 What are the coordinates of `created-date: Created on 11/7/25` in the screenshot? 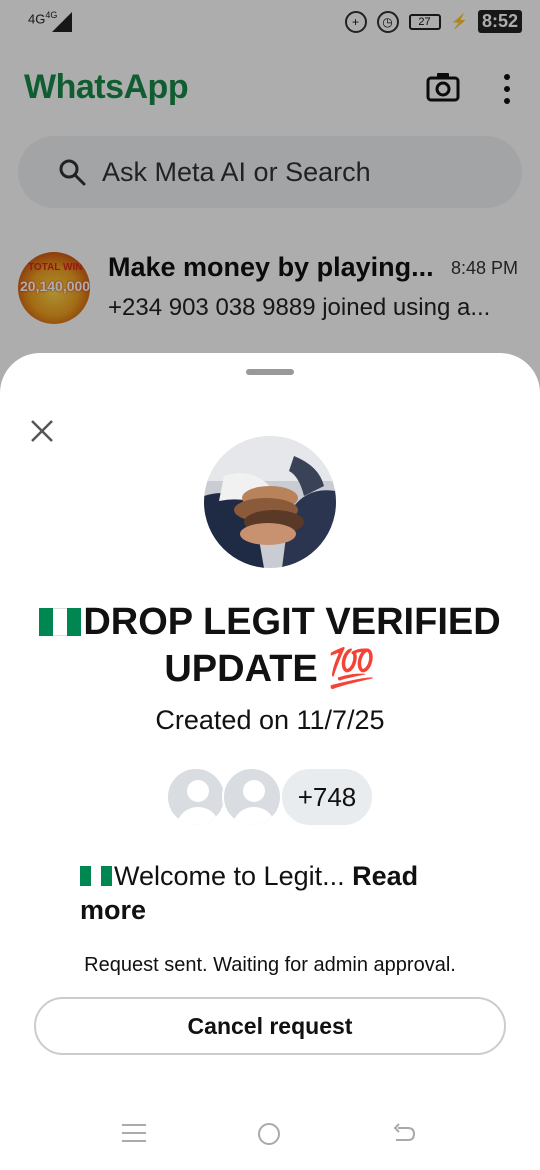 It's located at (270, 720).